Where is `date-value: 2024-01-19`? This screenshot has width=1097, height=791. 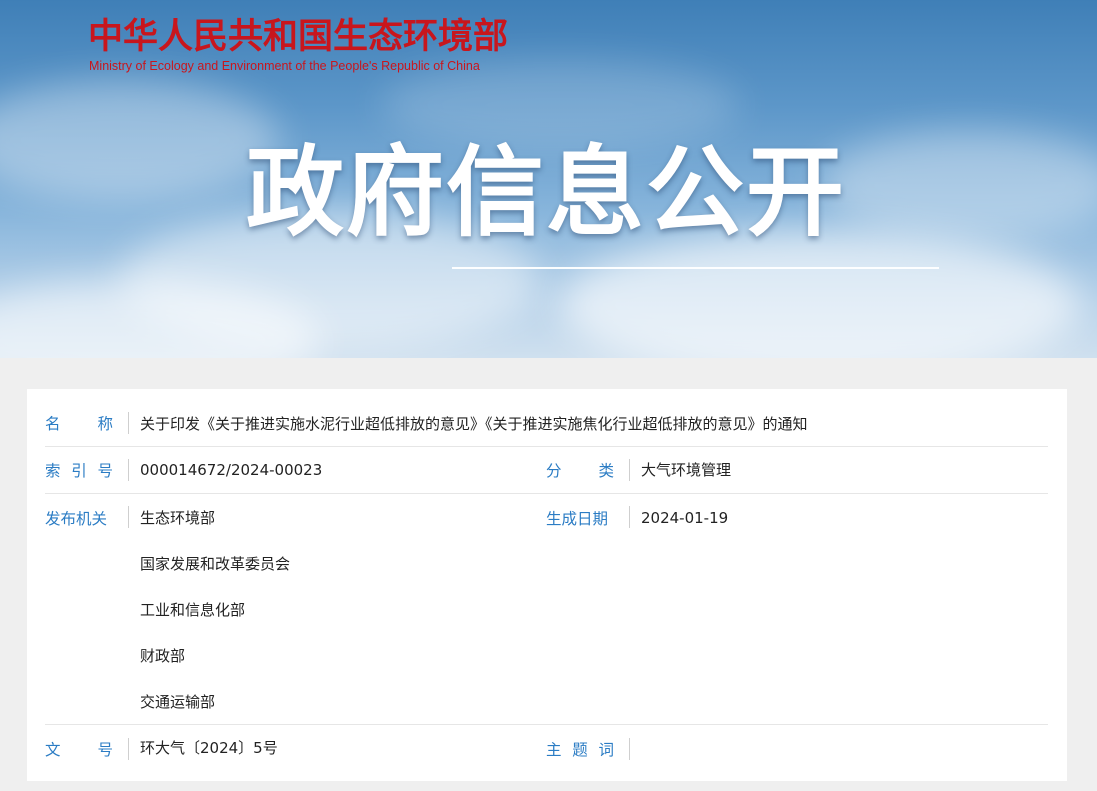 date-value: 2024-01-19 is located at coordinates (685, 518).